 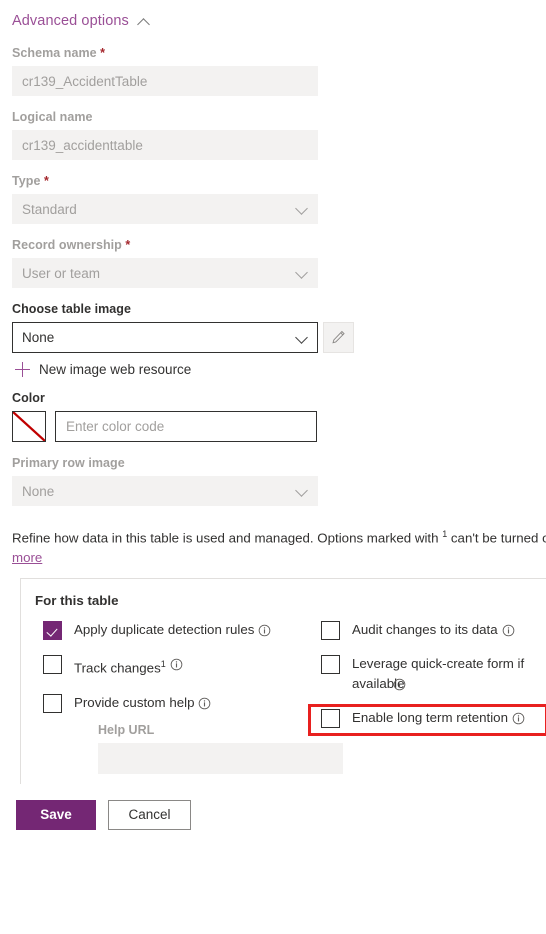 What do you see at coordinates (425, 630) in the screenshot?
I see `checkbox-label: Audit changes to its data` at bounding box center [425, 630].